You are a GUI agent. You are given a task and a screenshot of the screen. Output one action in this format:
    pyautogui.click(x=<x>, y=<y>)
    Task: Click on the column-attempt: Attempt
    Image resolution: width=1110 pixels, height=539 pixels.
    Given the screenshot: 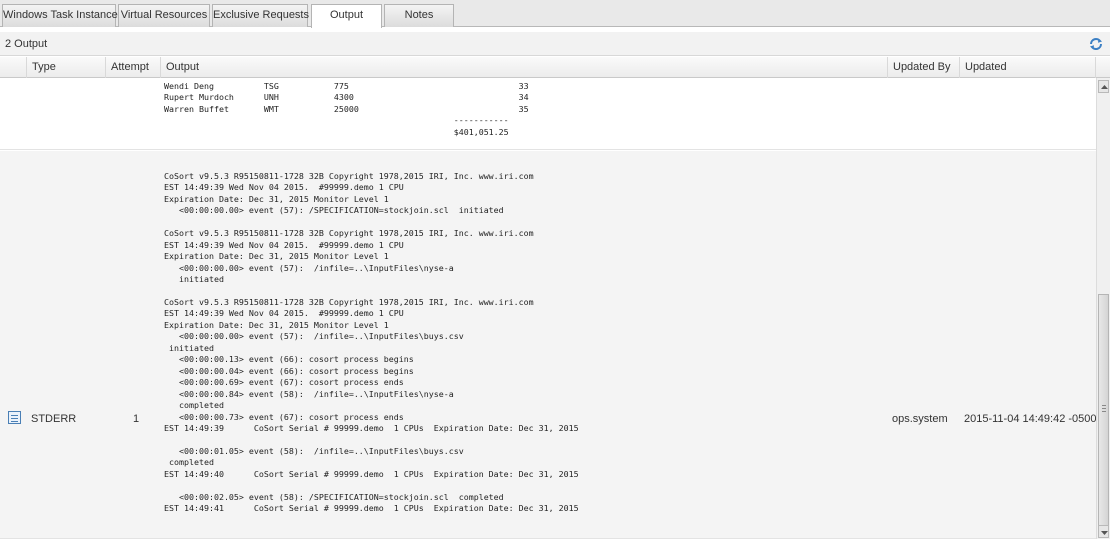 What is the action you would take?
    pyautogui.click(x=133, y=67)
    